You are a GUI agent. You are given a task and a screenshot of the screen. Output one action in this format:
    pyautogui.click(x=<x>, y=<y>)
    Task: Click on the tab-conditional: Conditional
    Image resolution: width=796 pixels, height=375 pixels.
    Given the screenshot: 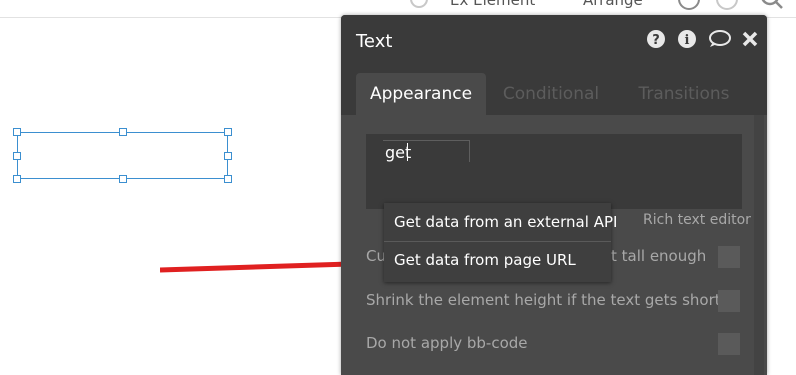 What is the action you would take?
    pyautogui.click(x=551, y=94)
    